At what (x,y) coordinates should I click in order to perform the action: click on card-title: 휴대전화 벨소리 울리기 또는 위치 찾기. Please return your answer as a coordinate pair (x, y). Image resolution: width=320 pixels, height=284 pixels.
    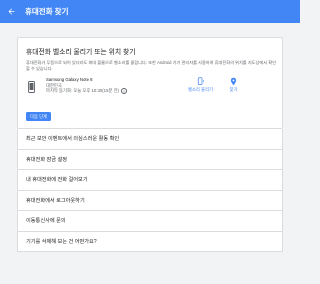
    Looking at the image, I should click on (81, 52).